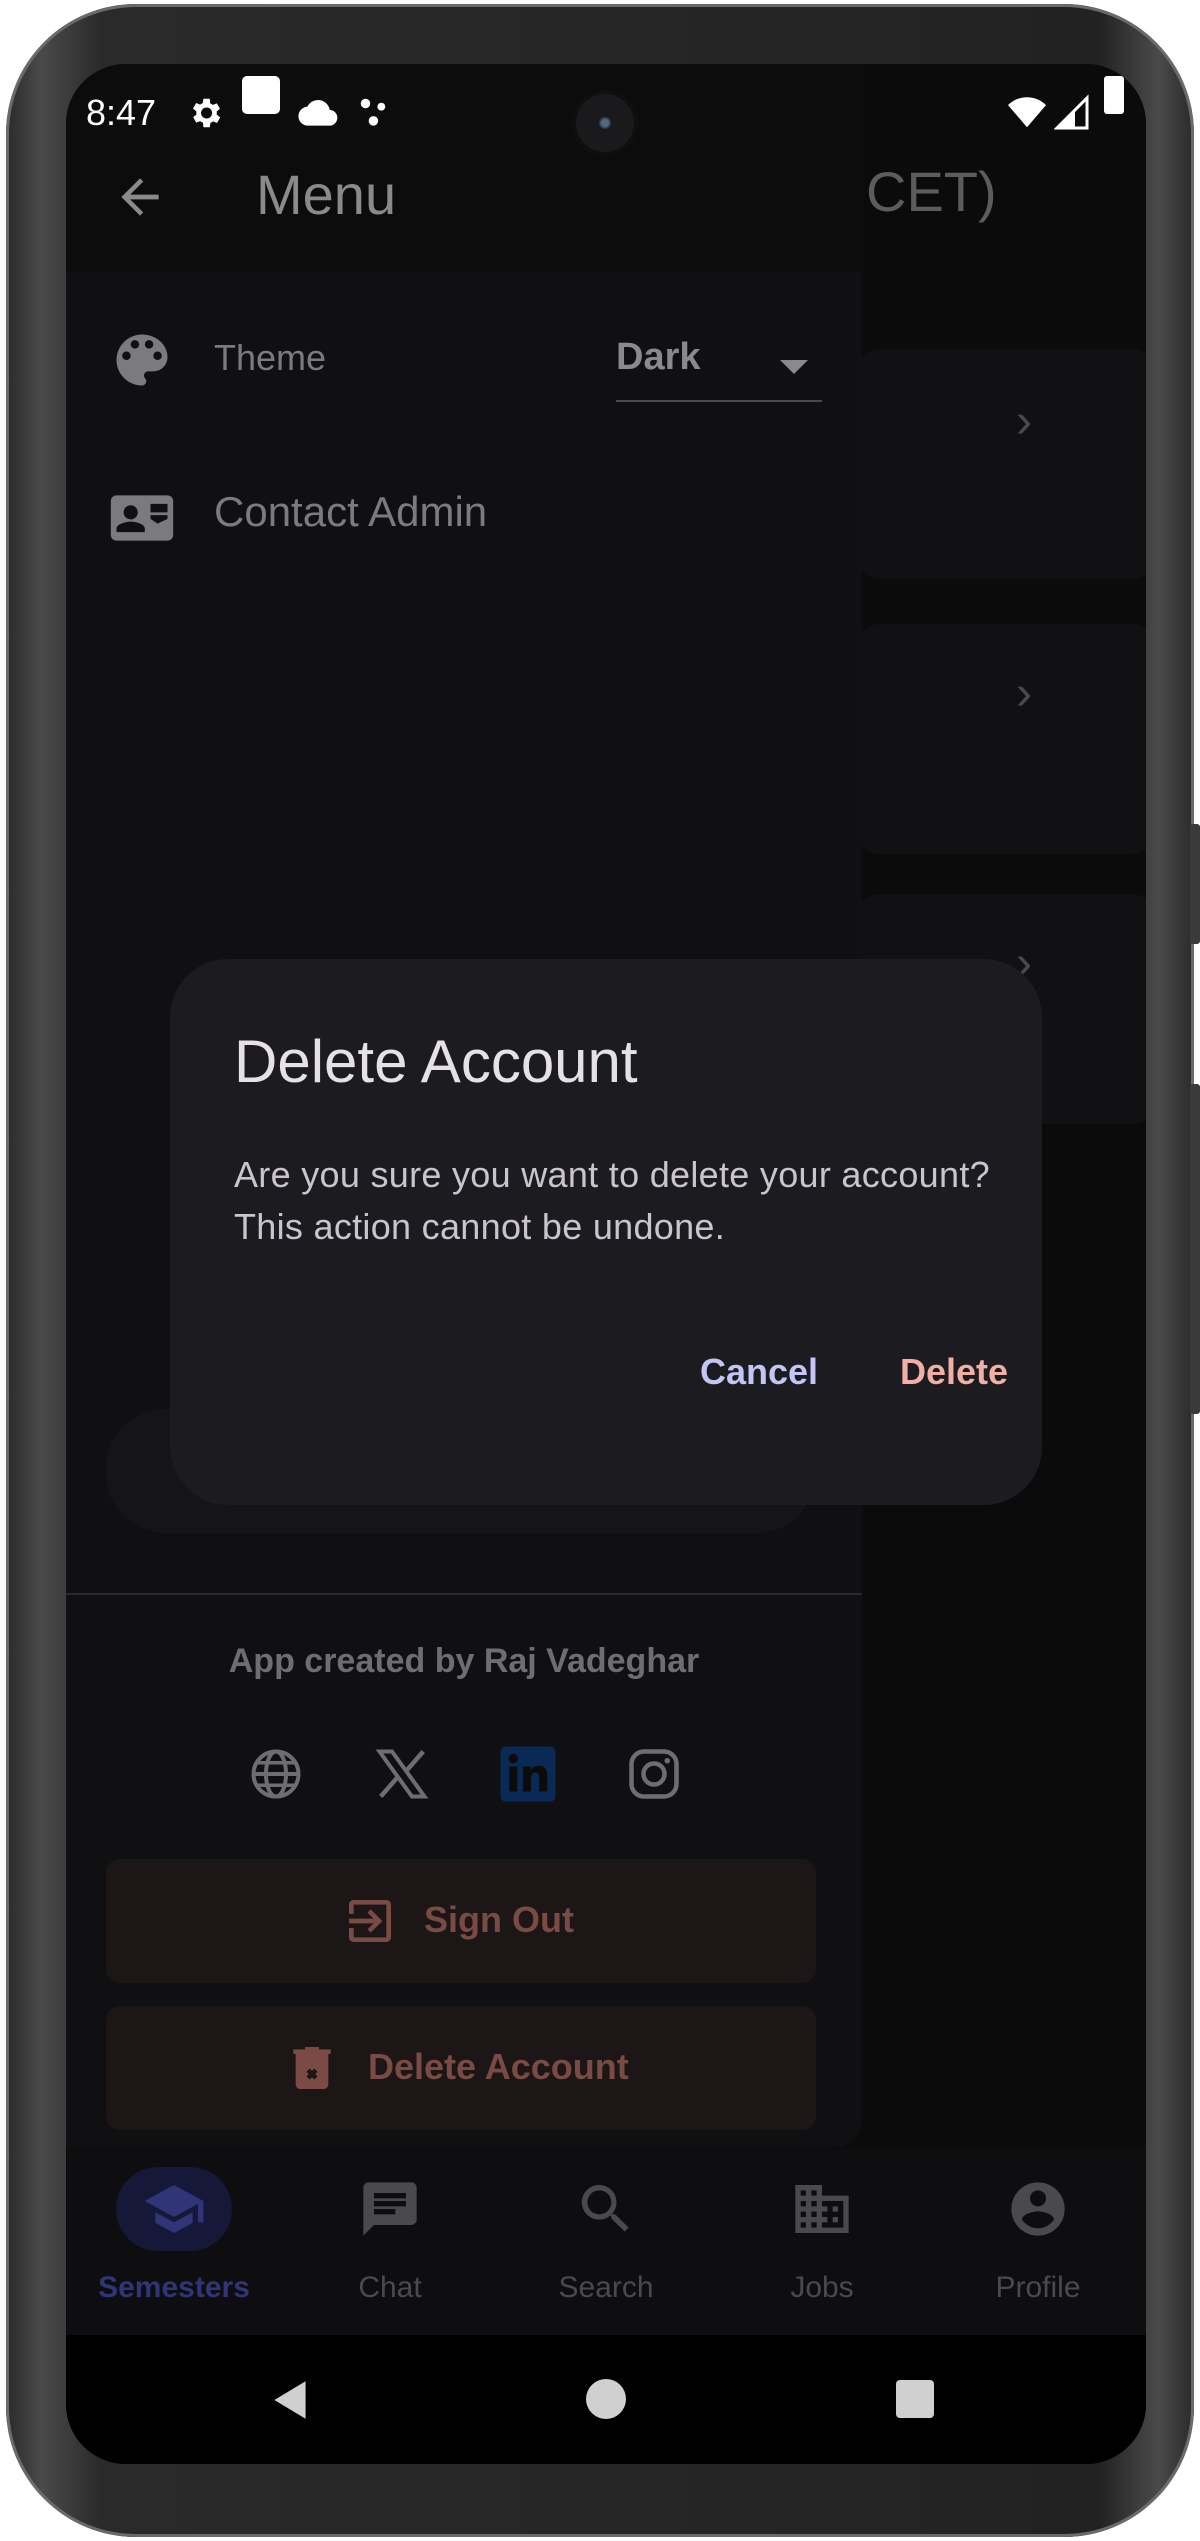 The image size is (1200, 2541). I want to click on status-bar: 8:47, so click(606, 109).